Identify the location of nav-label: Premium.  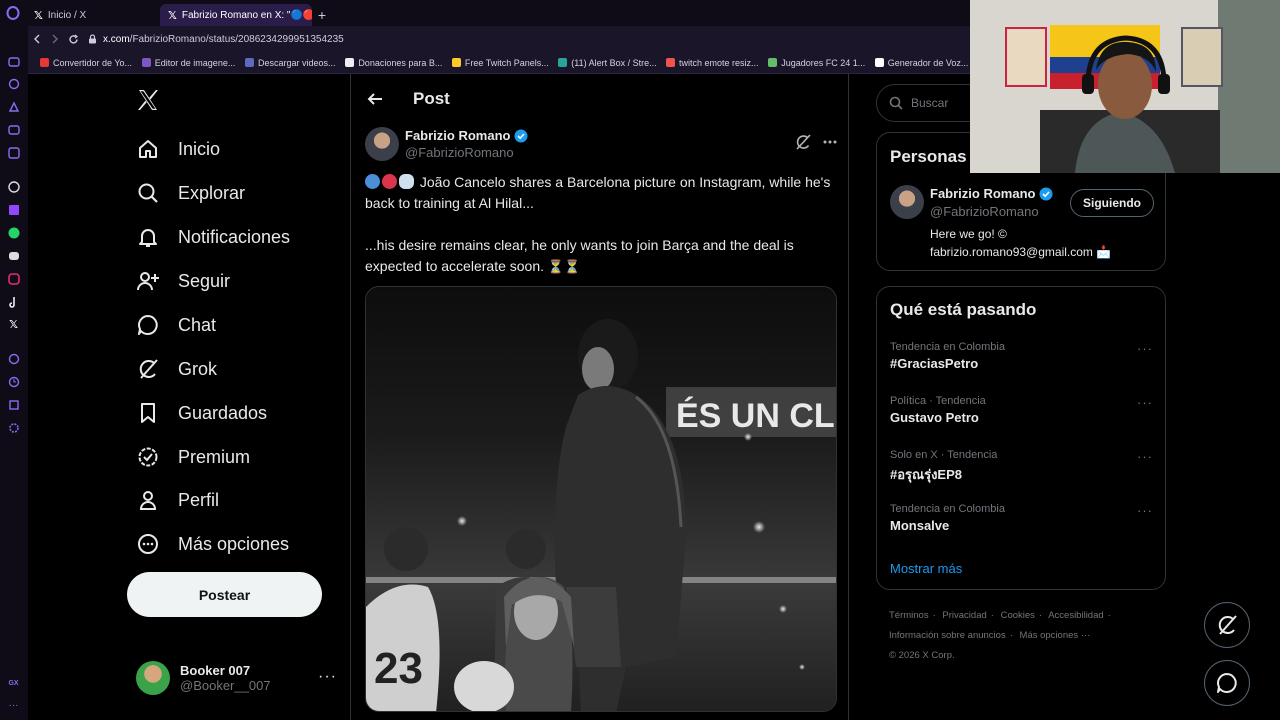
(214, 456).